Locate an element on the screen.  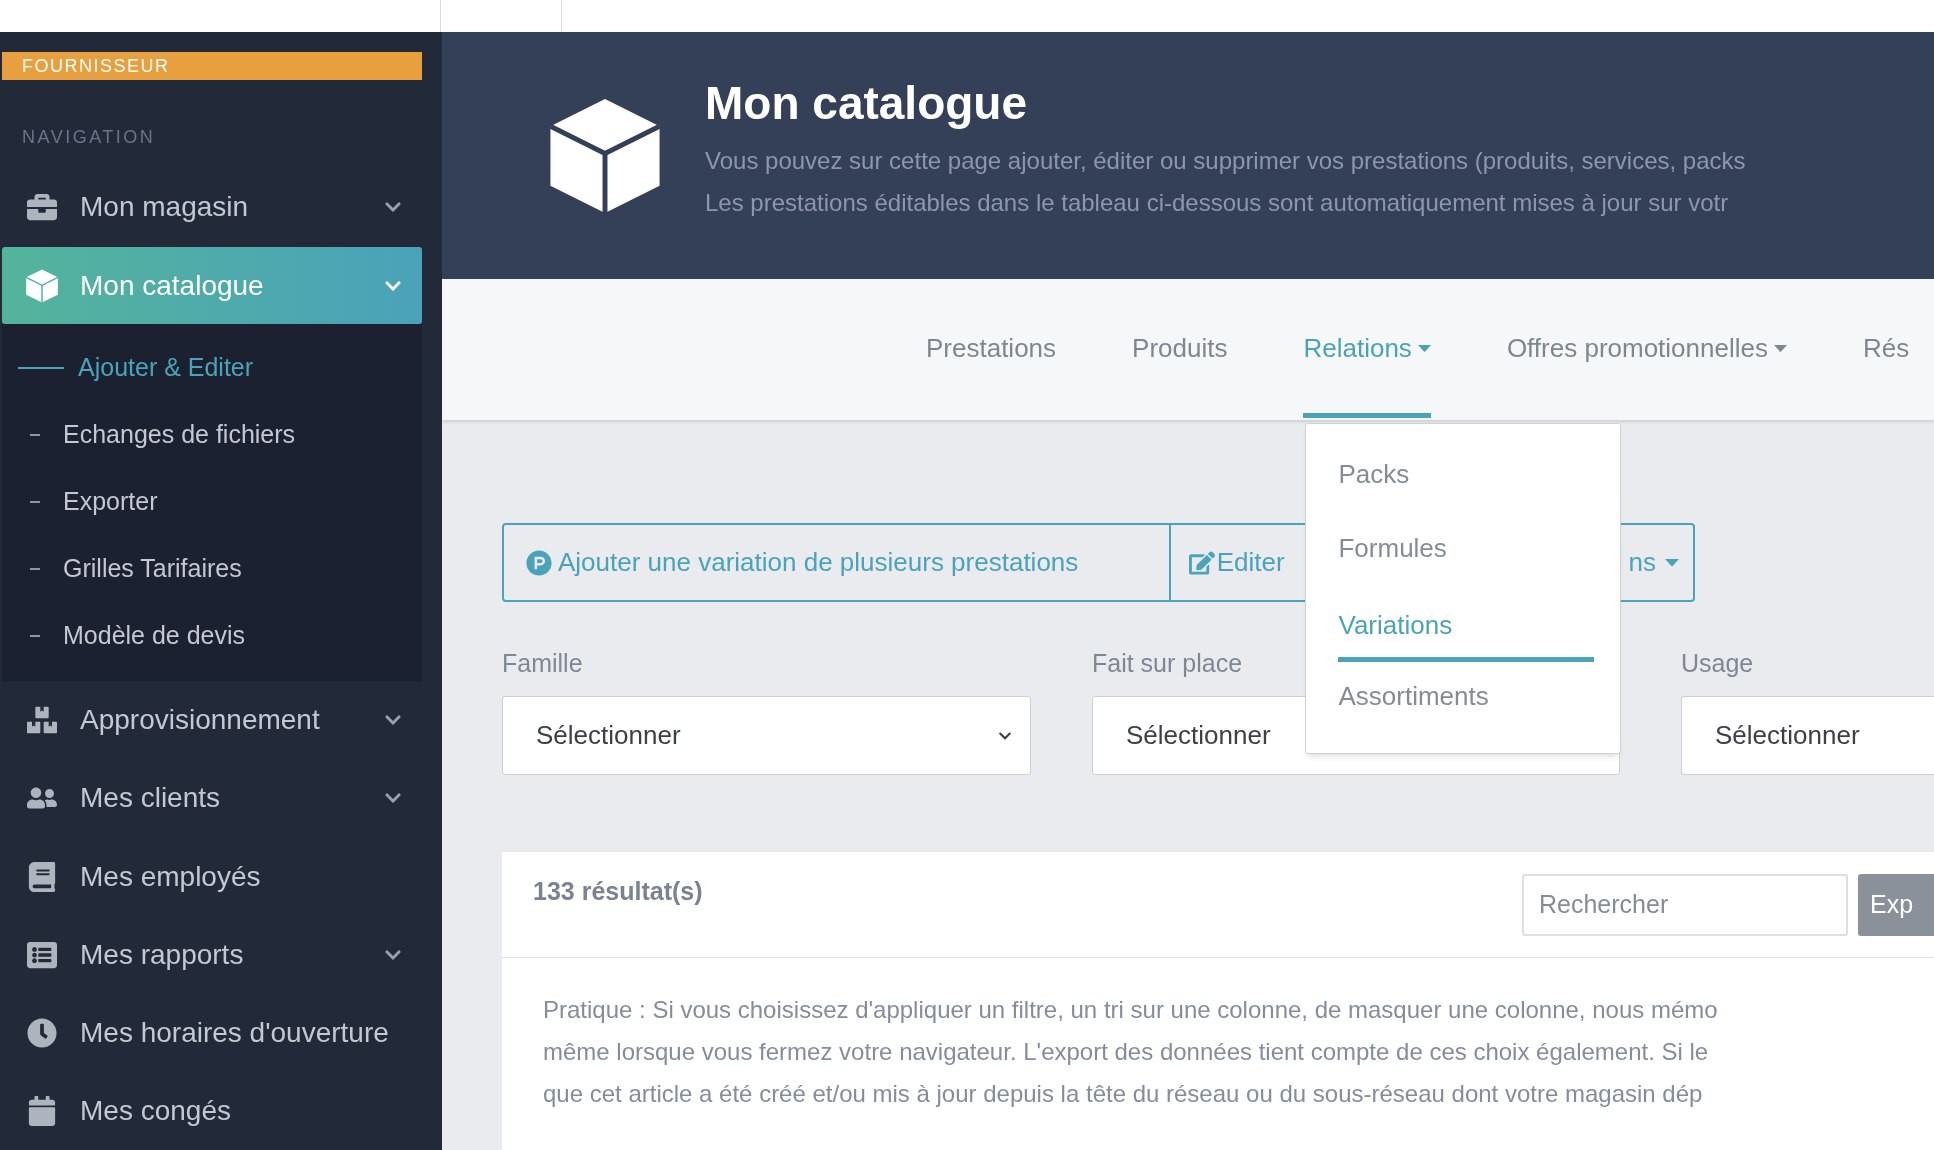
role-badge: FOURNISSEUR is located at coordinates (212, 66).